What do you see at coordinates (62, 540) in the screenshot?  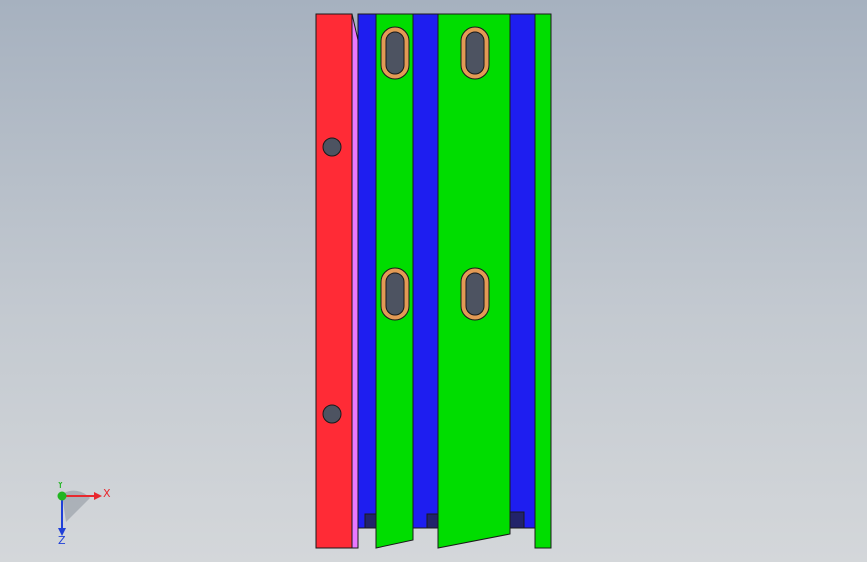 I see `z-axis-label: Z` at bounding box center [62, 540].